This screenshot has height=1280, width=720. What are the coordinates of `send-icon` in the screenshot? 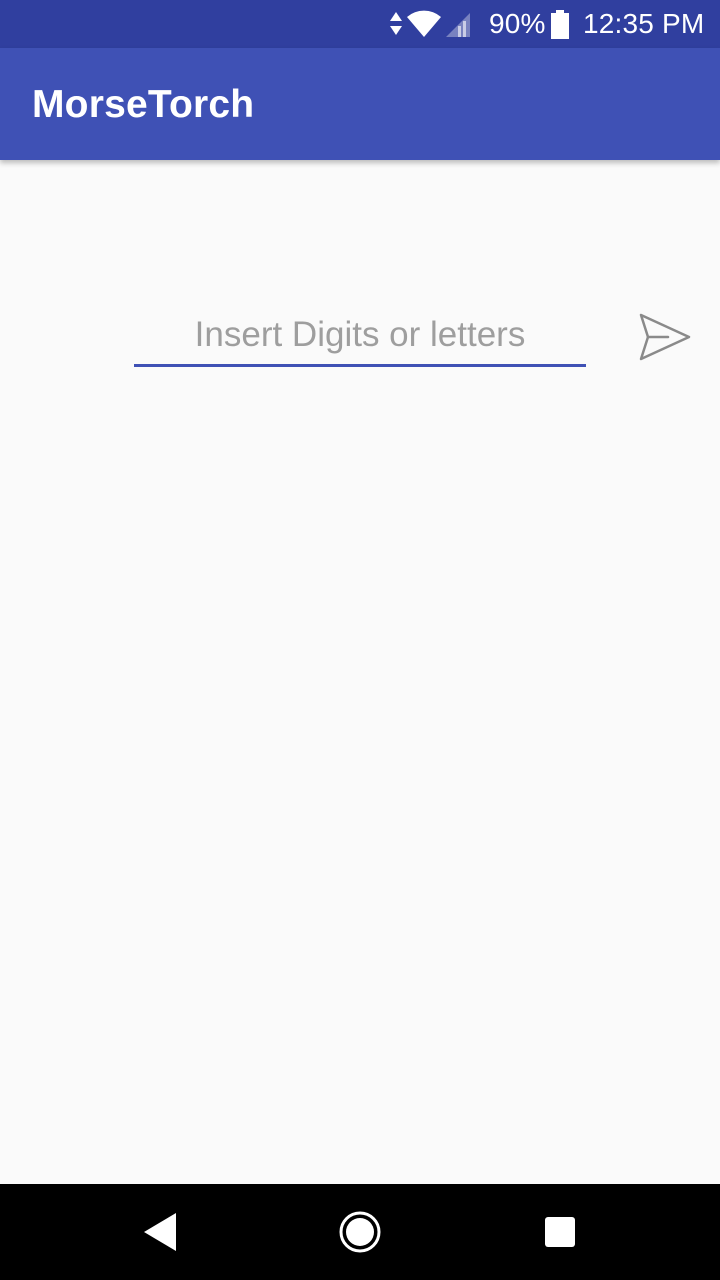 It's located at (665, 337).